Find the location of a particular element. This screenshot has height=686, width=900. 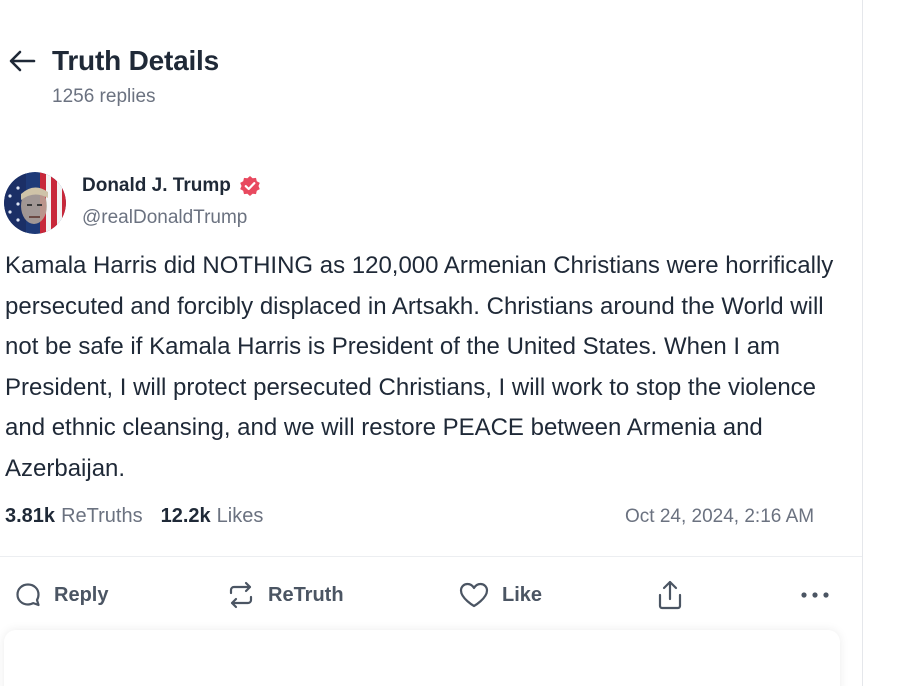

share-button is located at coordinates (670, 595).